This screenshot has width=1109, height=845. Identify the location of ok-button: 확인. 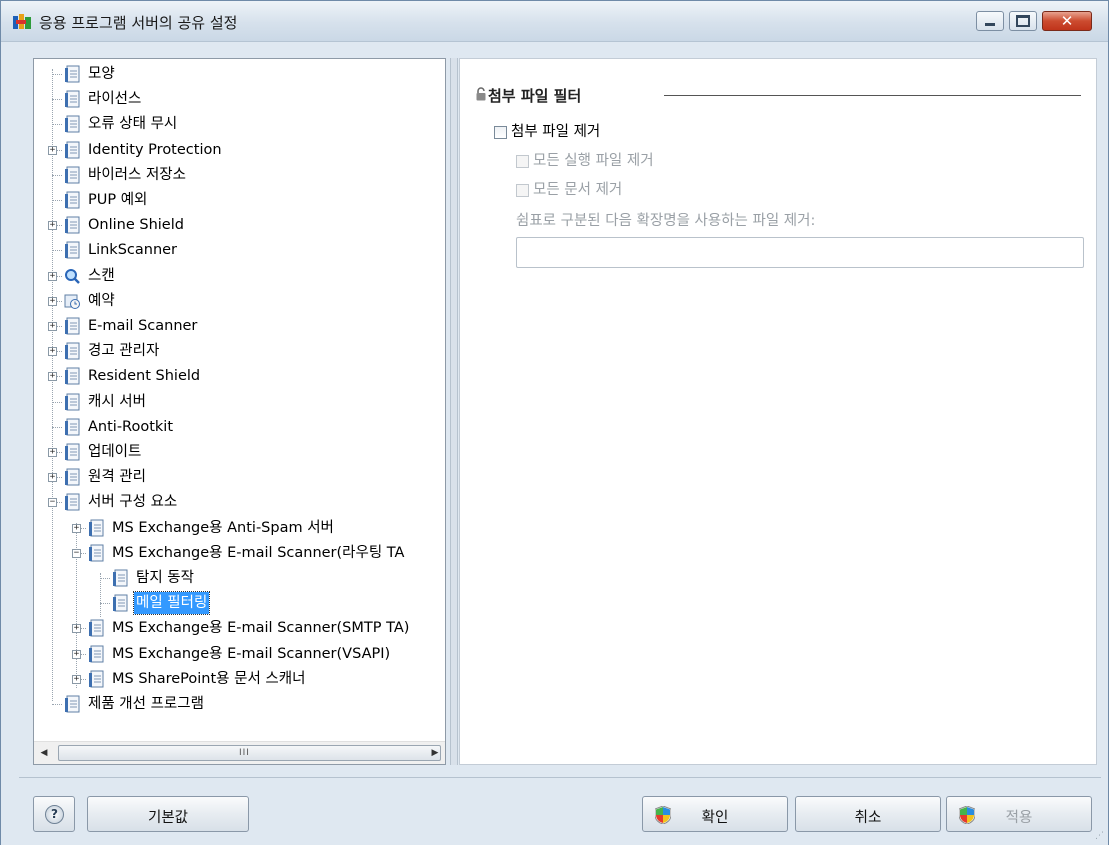
(715, 814).